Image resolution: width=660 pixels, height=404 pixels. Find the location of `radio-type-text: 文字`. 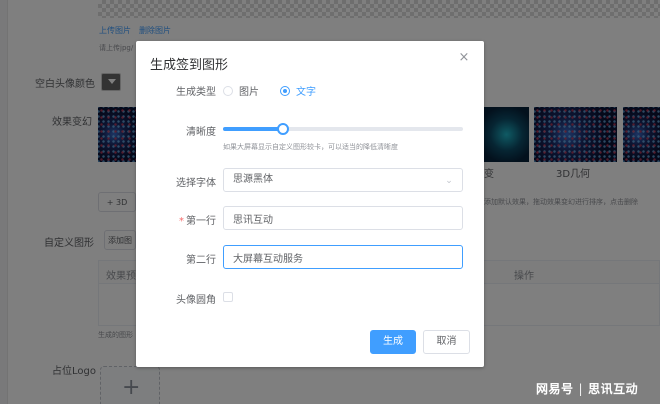

radio-type-text: 文字 is located at coordinates (298, 90).